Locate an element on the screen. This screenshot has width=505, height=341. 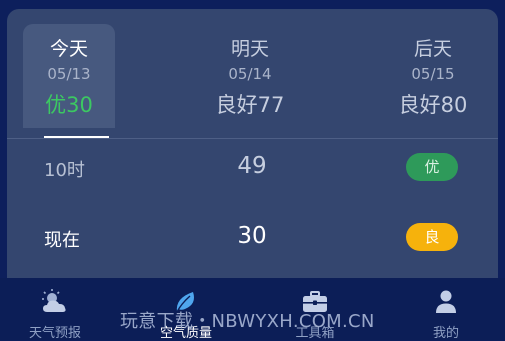
aqi-level-badge: 良 is located at coordinates (432, 237).